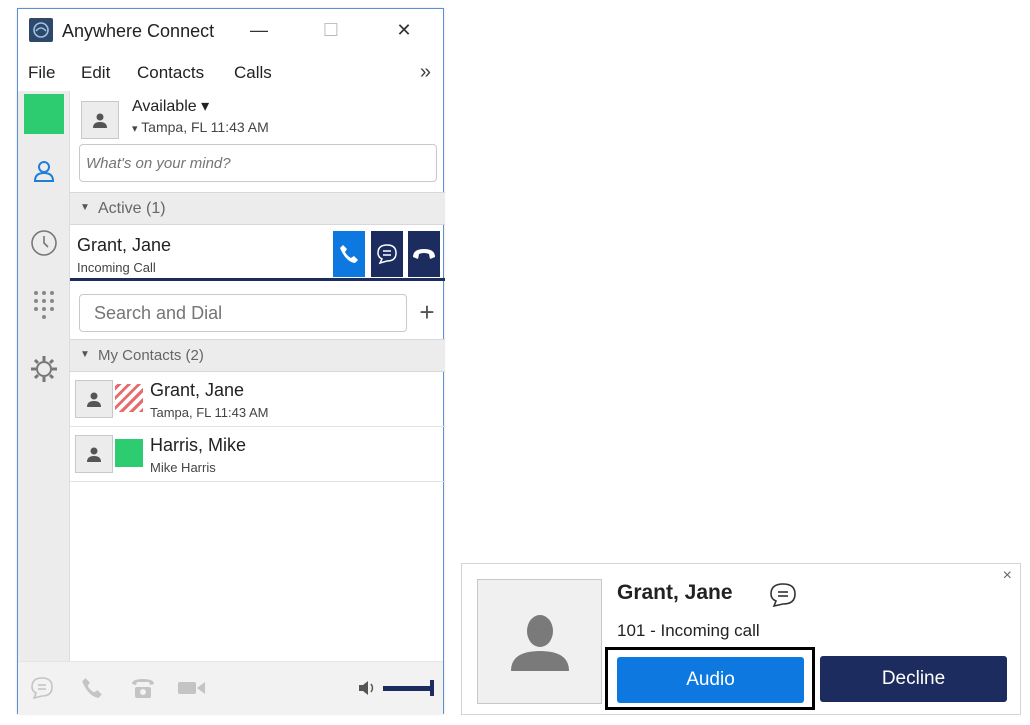 The height and width of the screenshot is (725, 1030). Describe the element at coordinates (129, 398) in the screenshot. I see `presence-busy-indicator` at that location.